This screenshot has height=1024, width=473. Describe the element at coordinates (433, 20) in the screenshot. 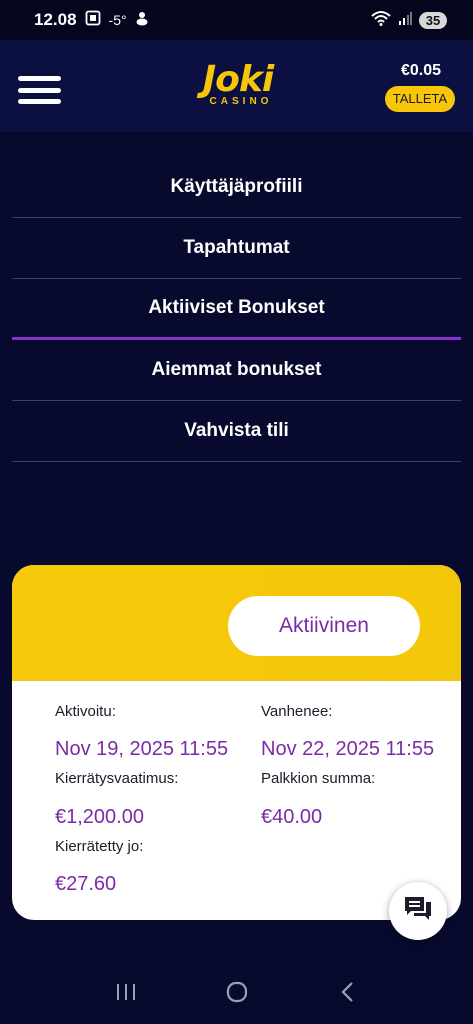

I see `battery-indicator: 35` at that location.